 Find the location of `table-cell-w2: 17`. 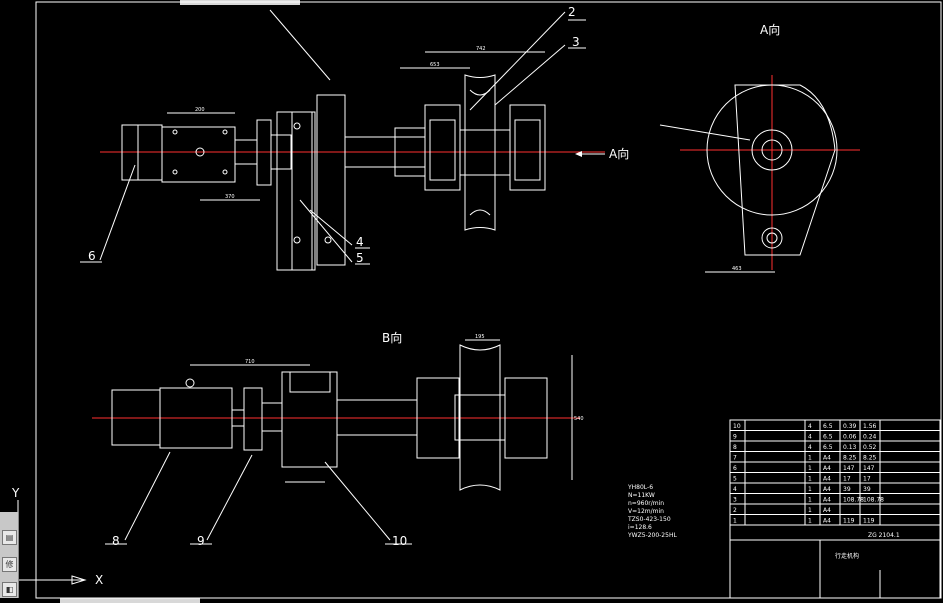

table-cell-w2: 17 is located at coordinates (867, 479).